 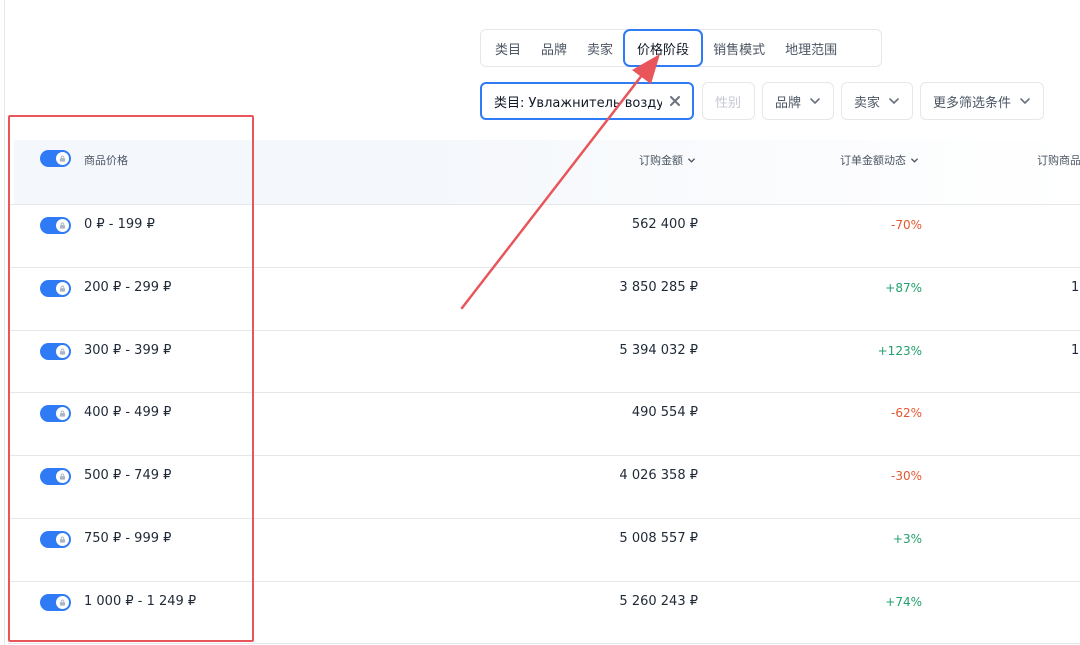 What do you see at coordinates (664, 412) in the screenshot?
I see `order-amount-cell: 490 554 ₽` at bounding box center [664, 412].